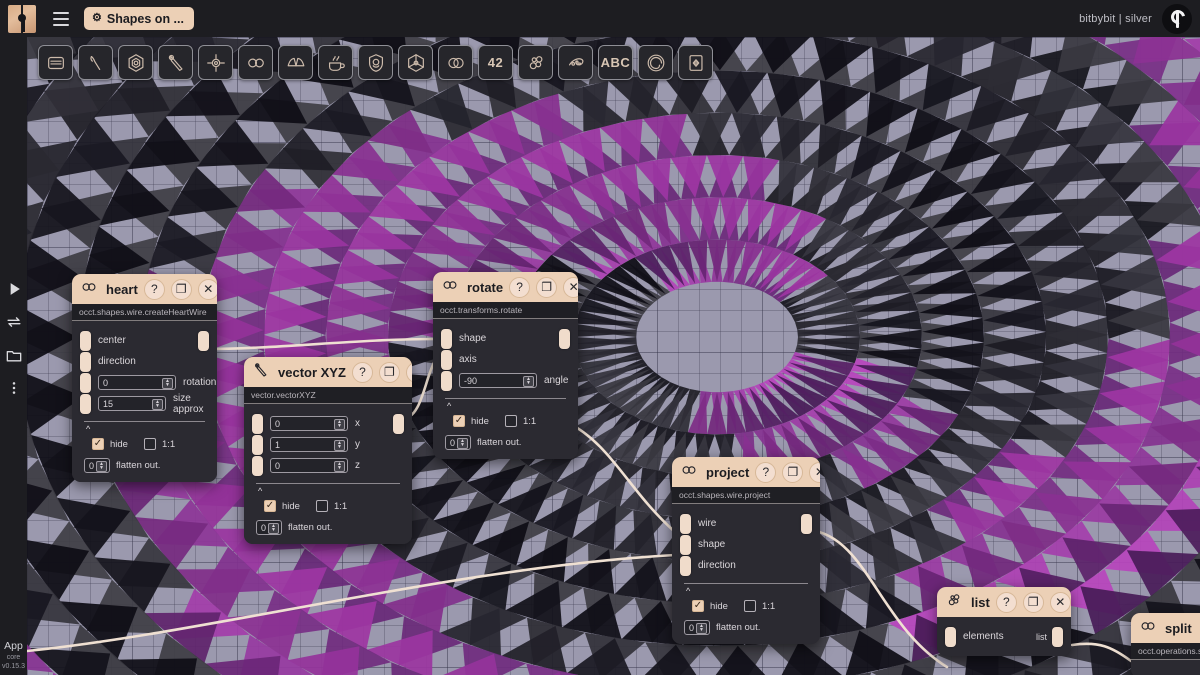  I want to click on tool-text: ABC, so click(615, 62).